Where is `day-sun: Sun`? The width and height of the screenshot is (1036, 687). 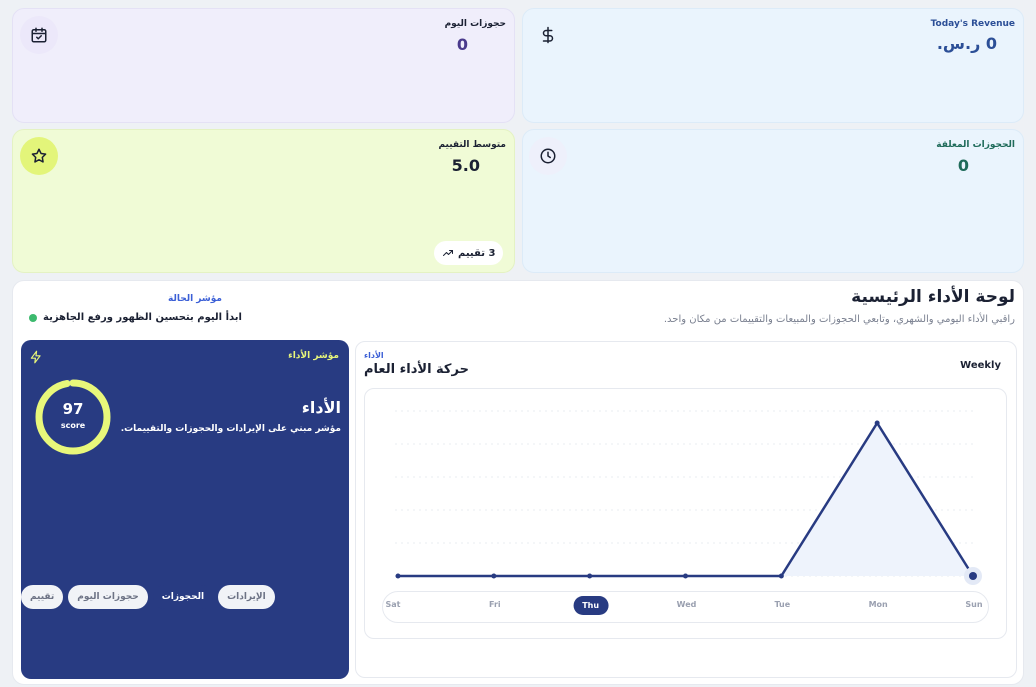
day-sun: Sun is located at coordinates (973, 604).